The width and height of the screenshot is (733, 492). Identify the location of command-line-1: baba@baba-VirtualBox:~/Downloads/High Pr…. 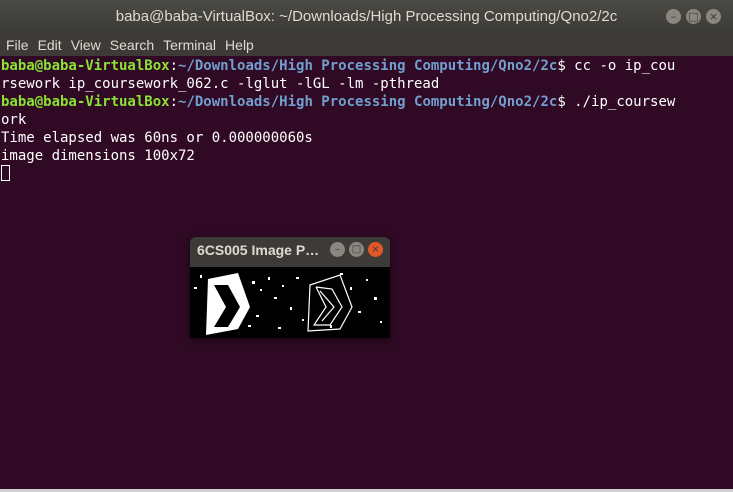
(338, 66).